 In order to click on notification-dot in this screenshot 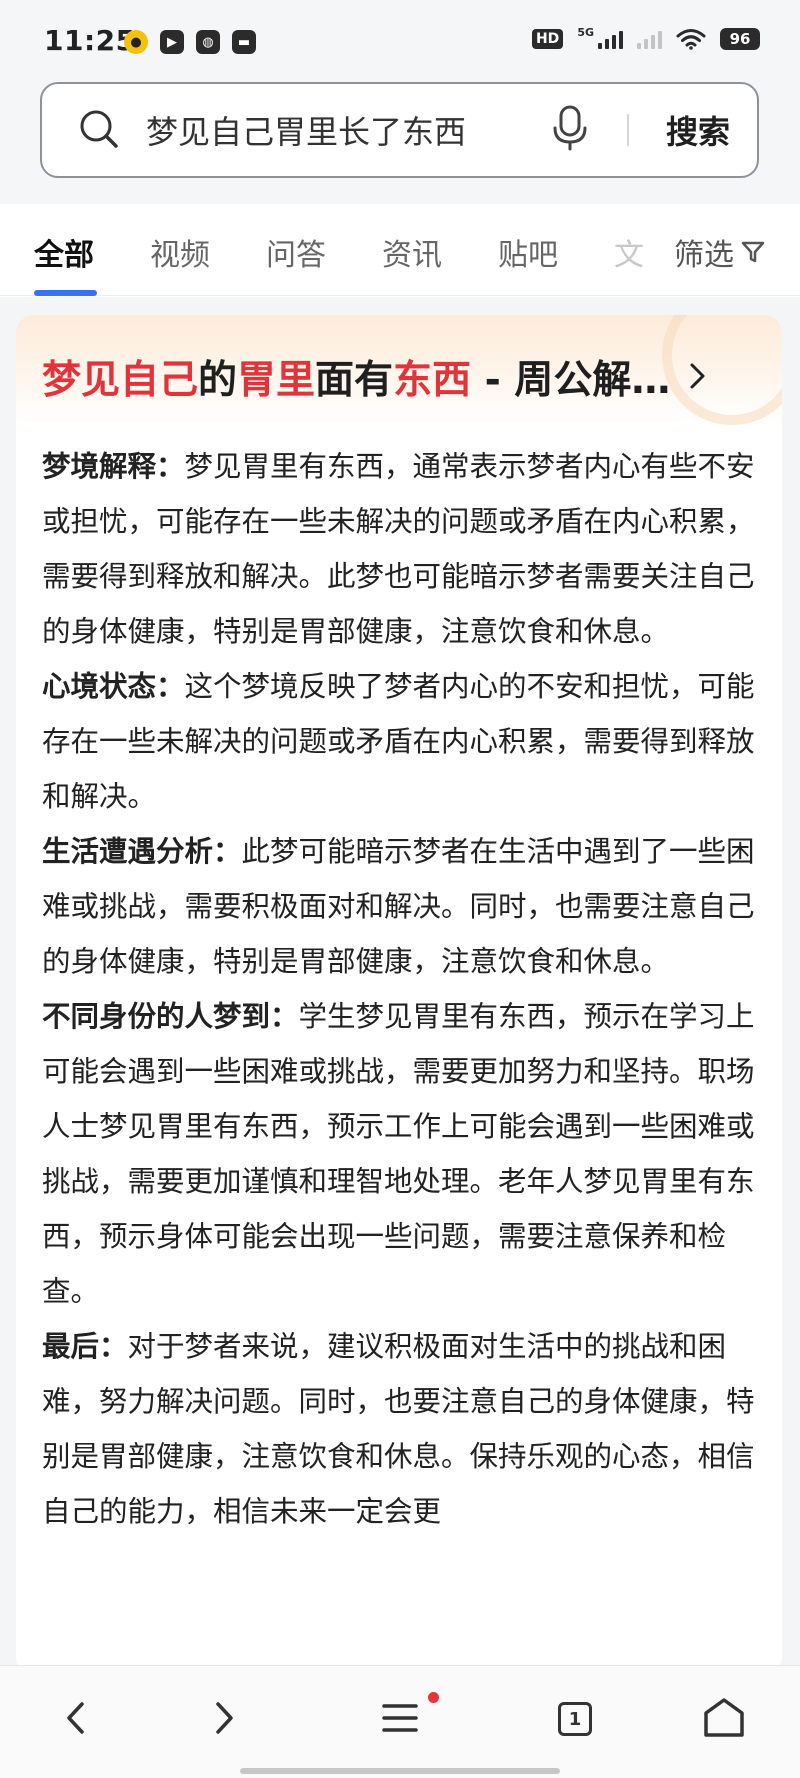, I will do `click(433, 1697)`.